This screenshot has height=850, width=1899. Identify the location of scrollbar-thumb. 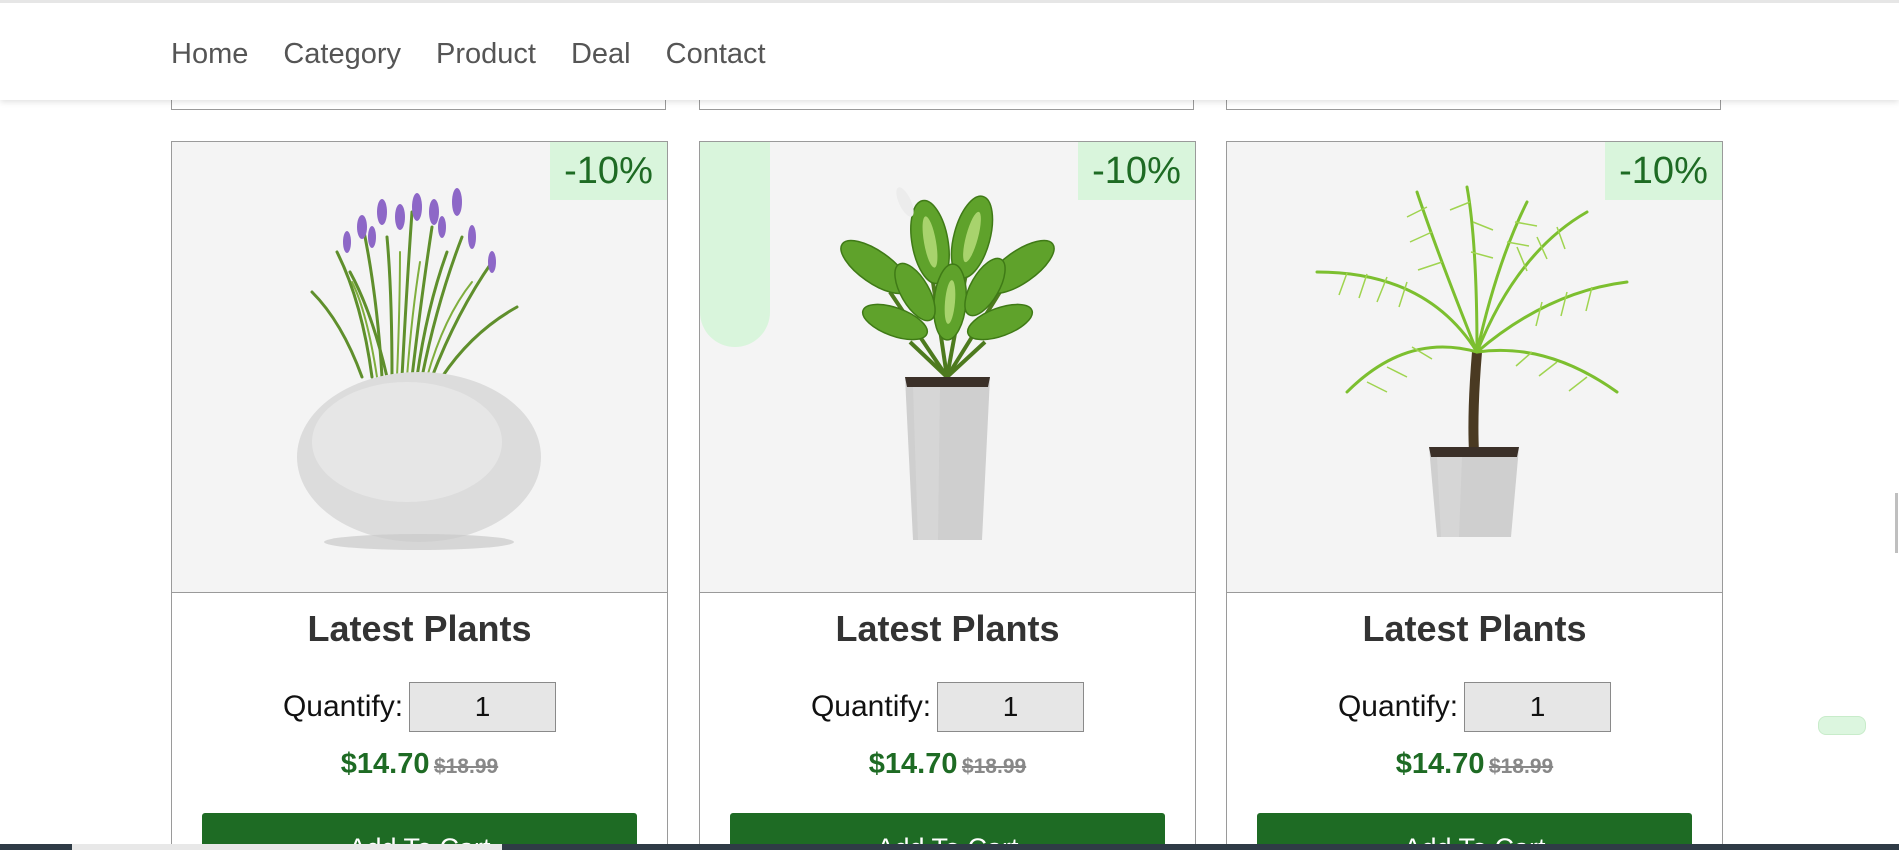
(1896, 523).